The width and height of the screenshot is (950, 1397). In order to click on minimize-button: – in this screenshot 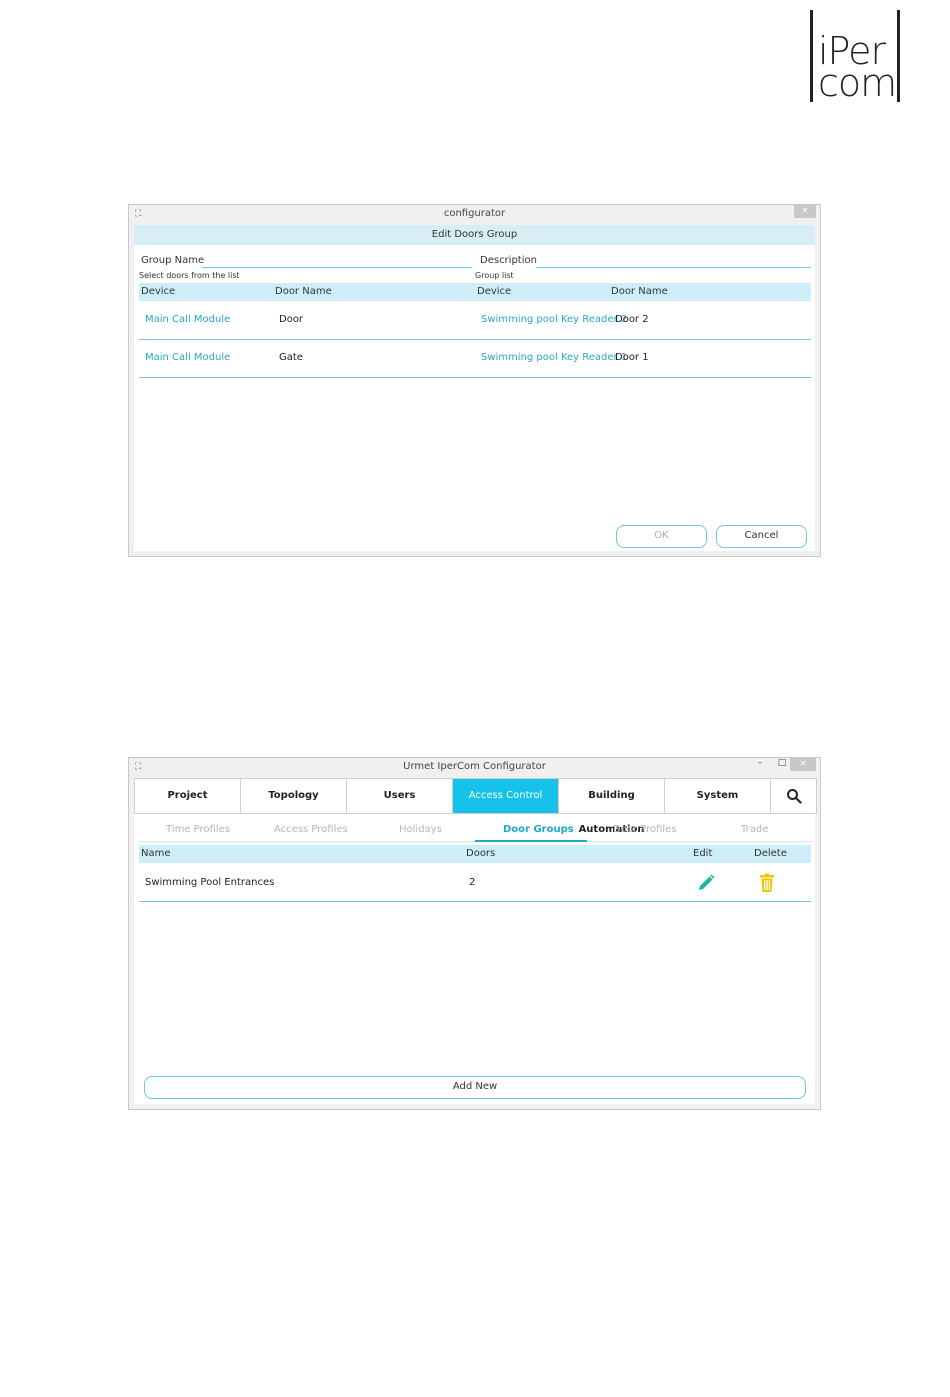, I will do `click(760, 764)`.